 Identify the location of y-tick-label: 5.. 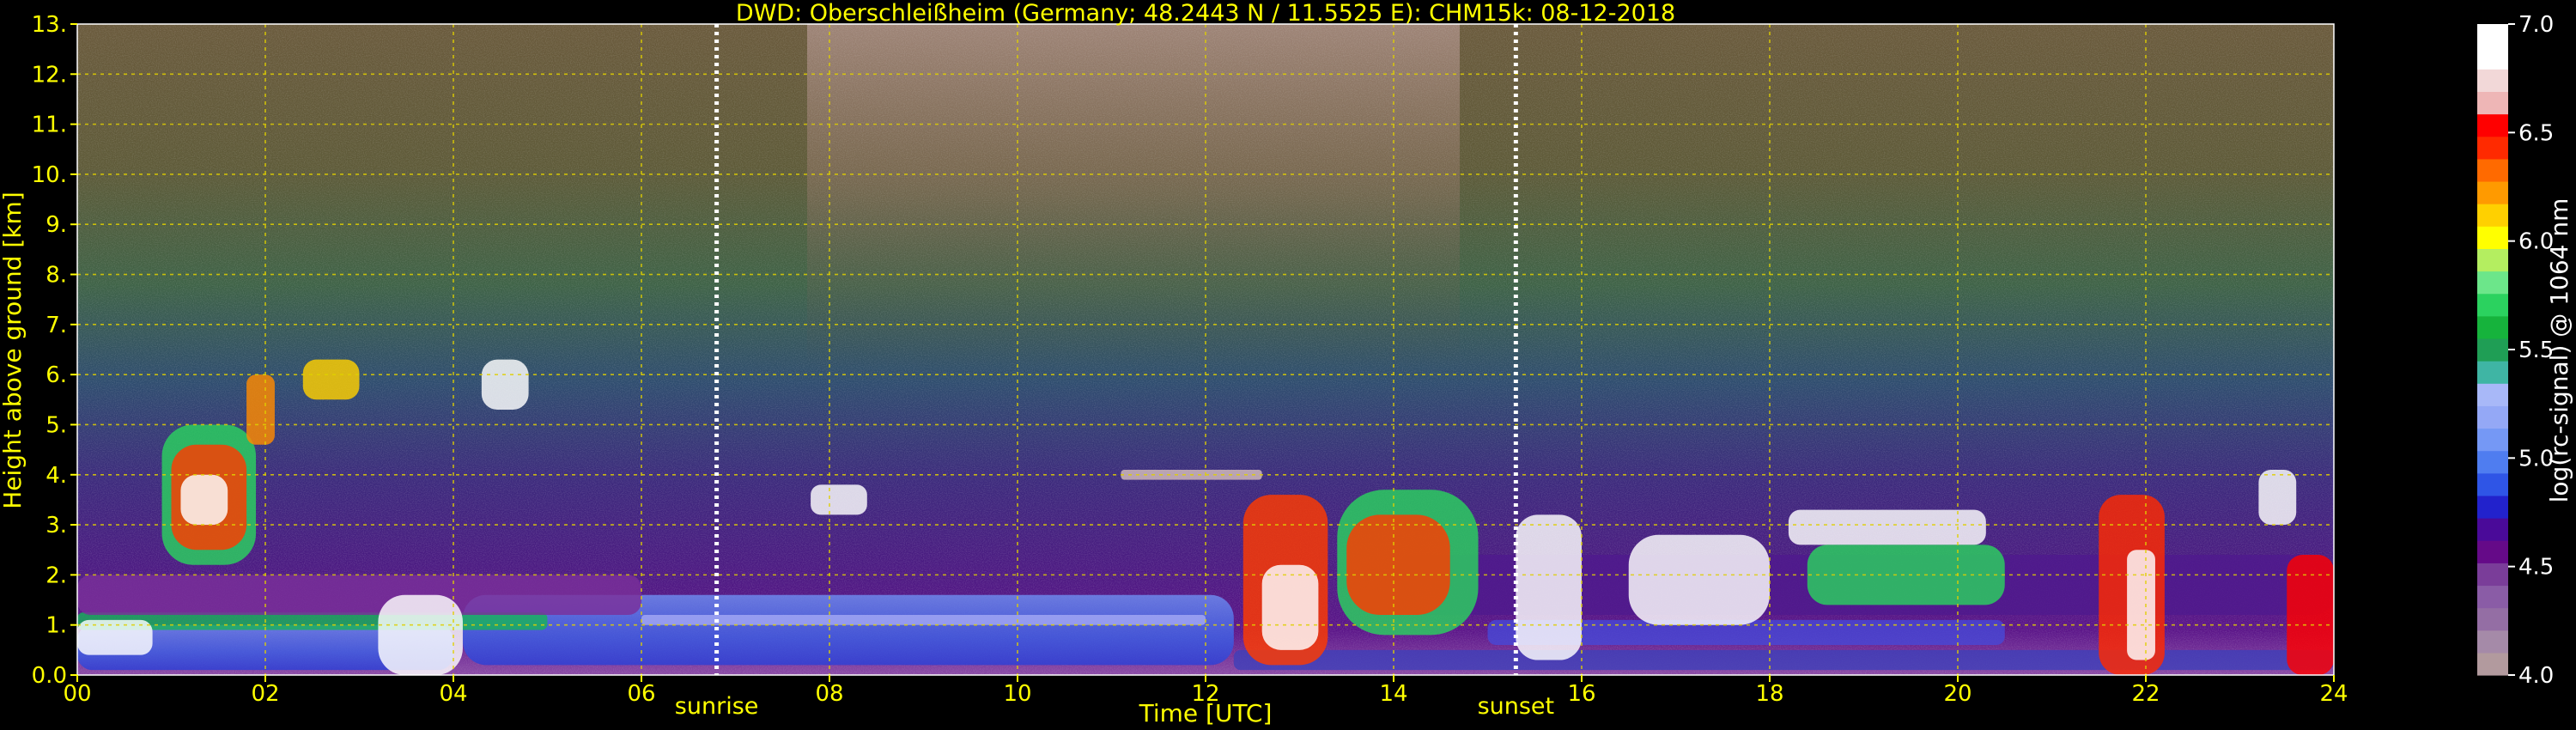
(56, 425).